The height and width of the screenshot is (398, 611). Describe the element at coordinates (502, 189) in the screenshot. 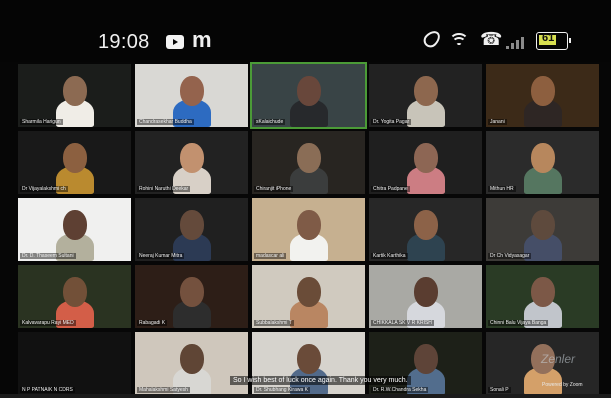

I see `participant-name: Mithun HR` at that location.